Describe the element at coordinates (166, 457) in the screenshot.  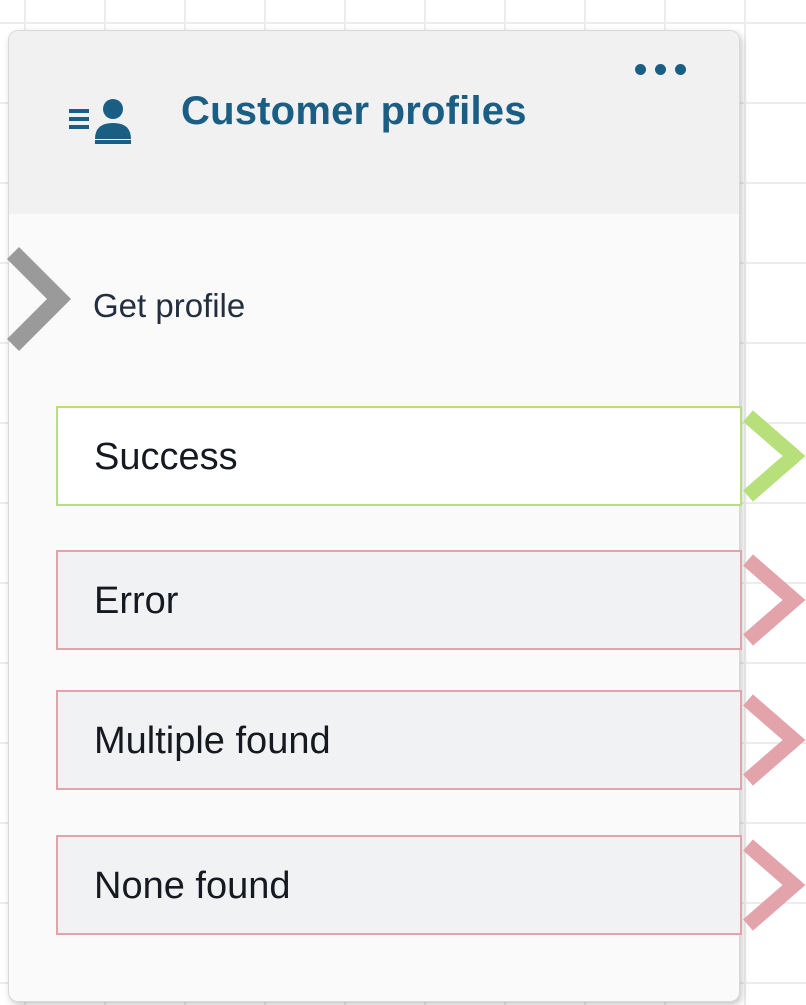
I see `branch-label: Success` at that location.